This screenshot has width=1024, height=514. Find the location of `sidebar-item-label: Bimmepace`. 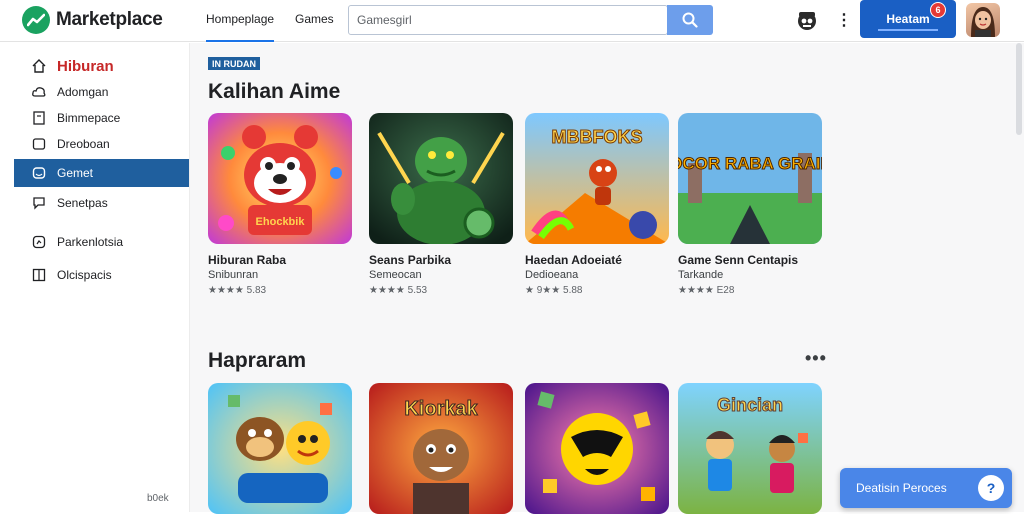

sidebar-item-label: Bimmepace is located at coordinates (89, 118).